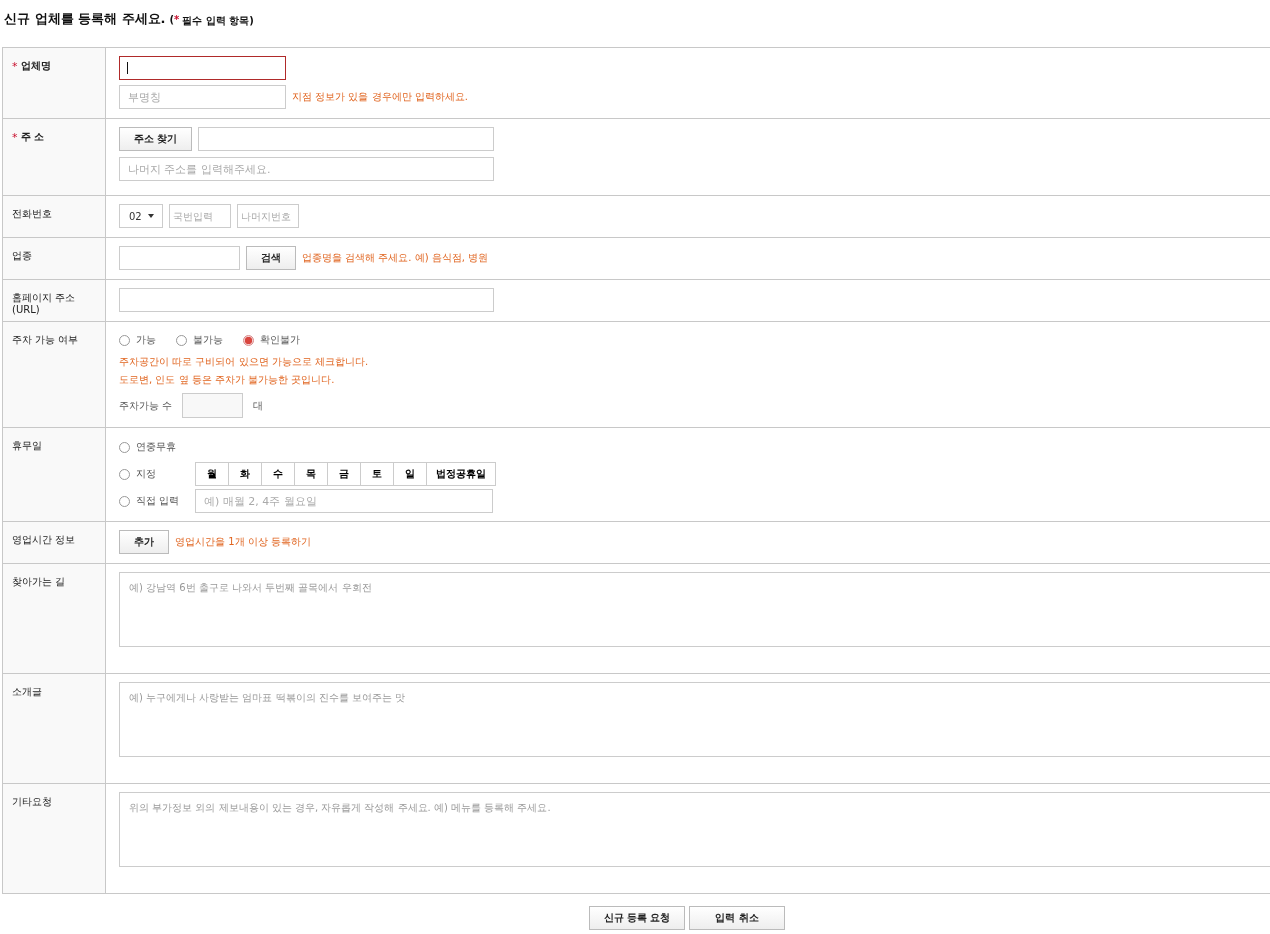 The width and height of the screenshot is (1270, 934). I want to click on page-title: 신규 업체를 등록해 주세요., so click(84, 19).